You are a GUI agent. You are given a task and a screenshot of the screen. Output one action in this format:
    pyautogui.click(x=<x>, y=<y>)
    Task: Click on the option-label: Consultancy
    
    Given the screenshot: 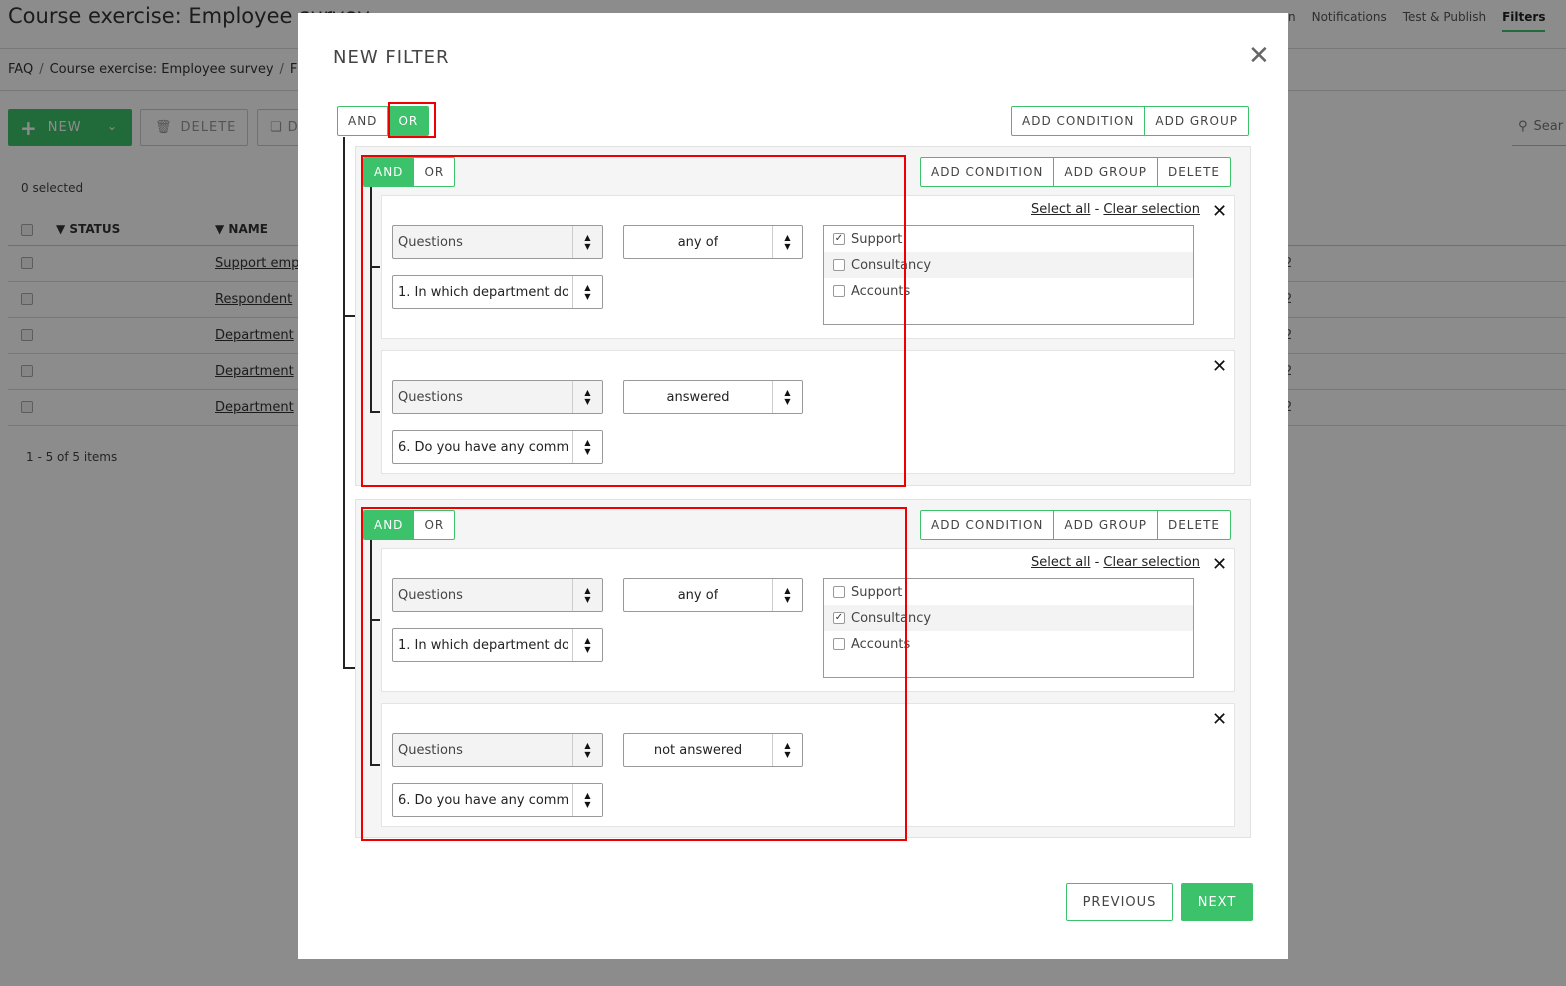 What is the action you would take?
    pyautogui.click(x=891, y=265)
    